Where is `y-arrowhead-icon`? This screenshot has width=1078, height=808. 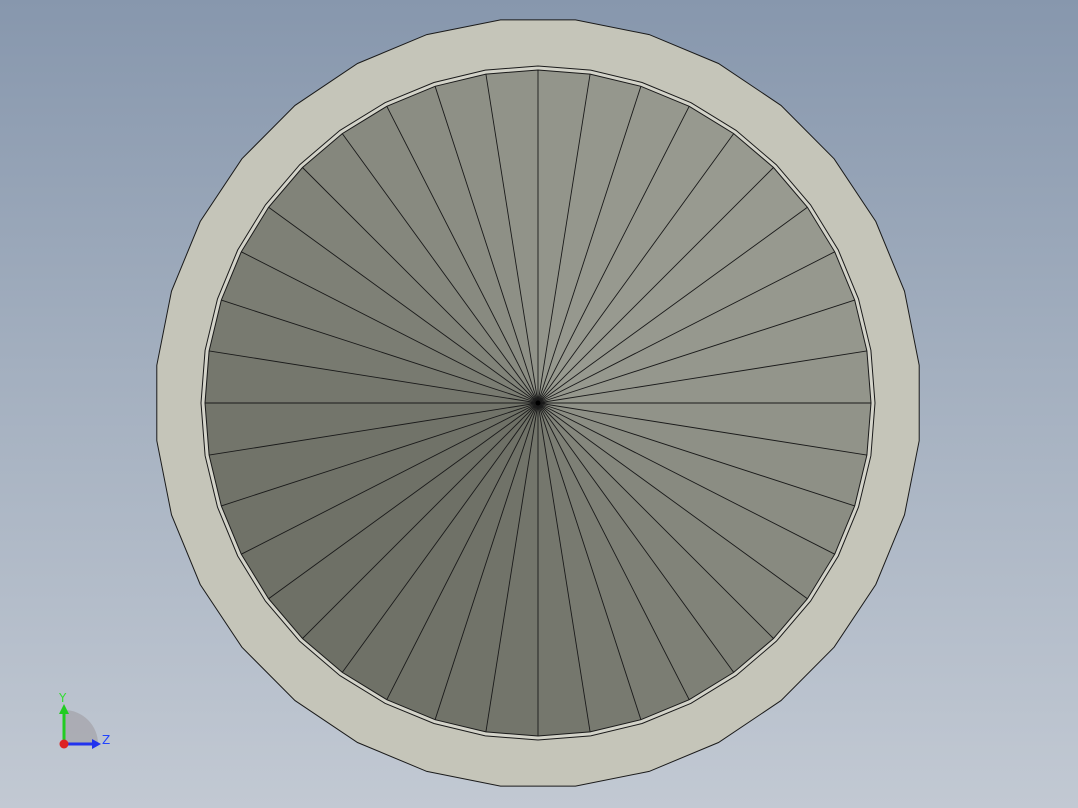 y-arrowhead-icon is located at coordinates (64, 709).